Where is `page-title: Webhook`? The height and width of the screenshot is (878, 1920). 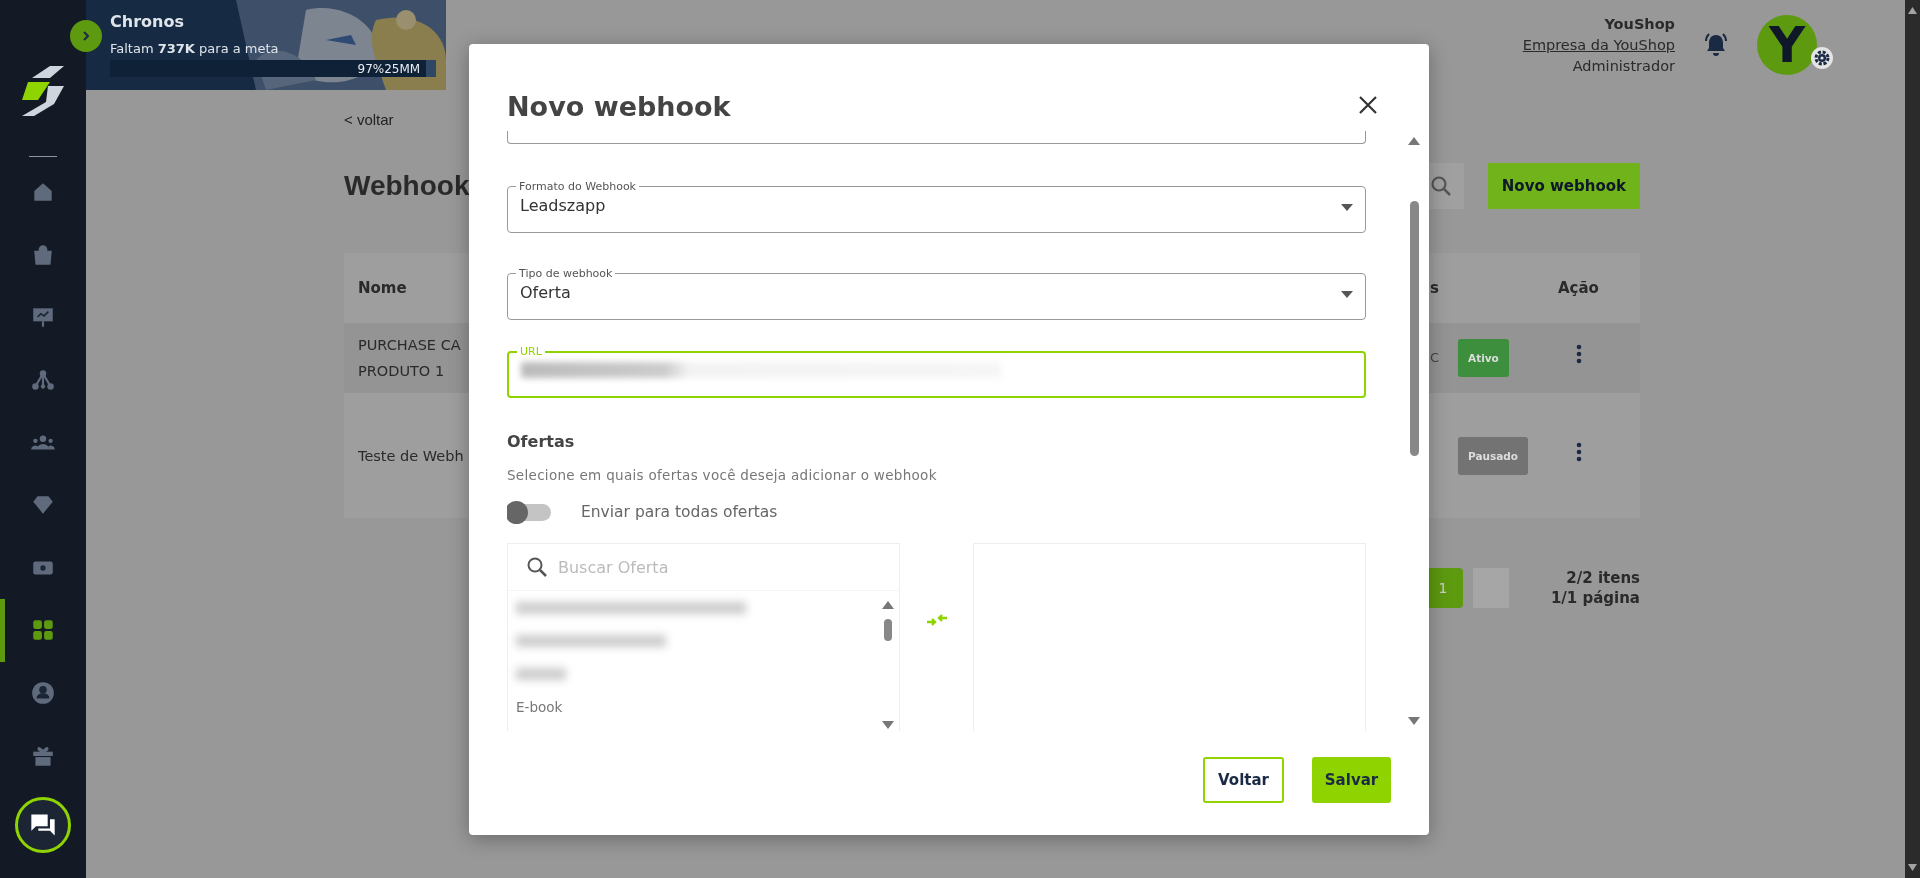 page-title: Webhook is located at coordinates (407, 186).